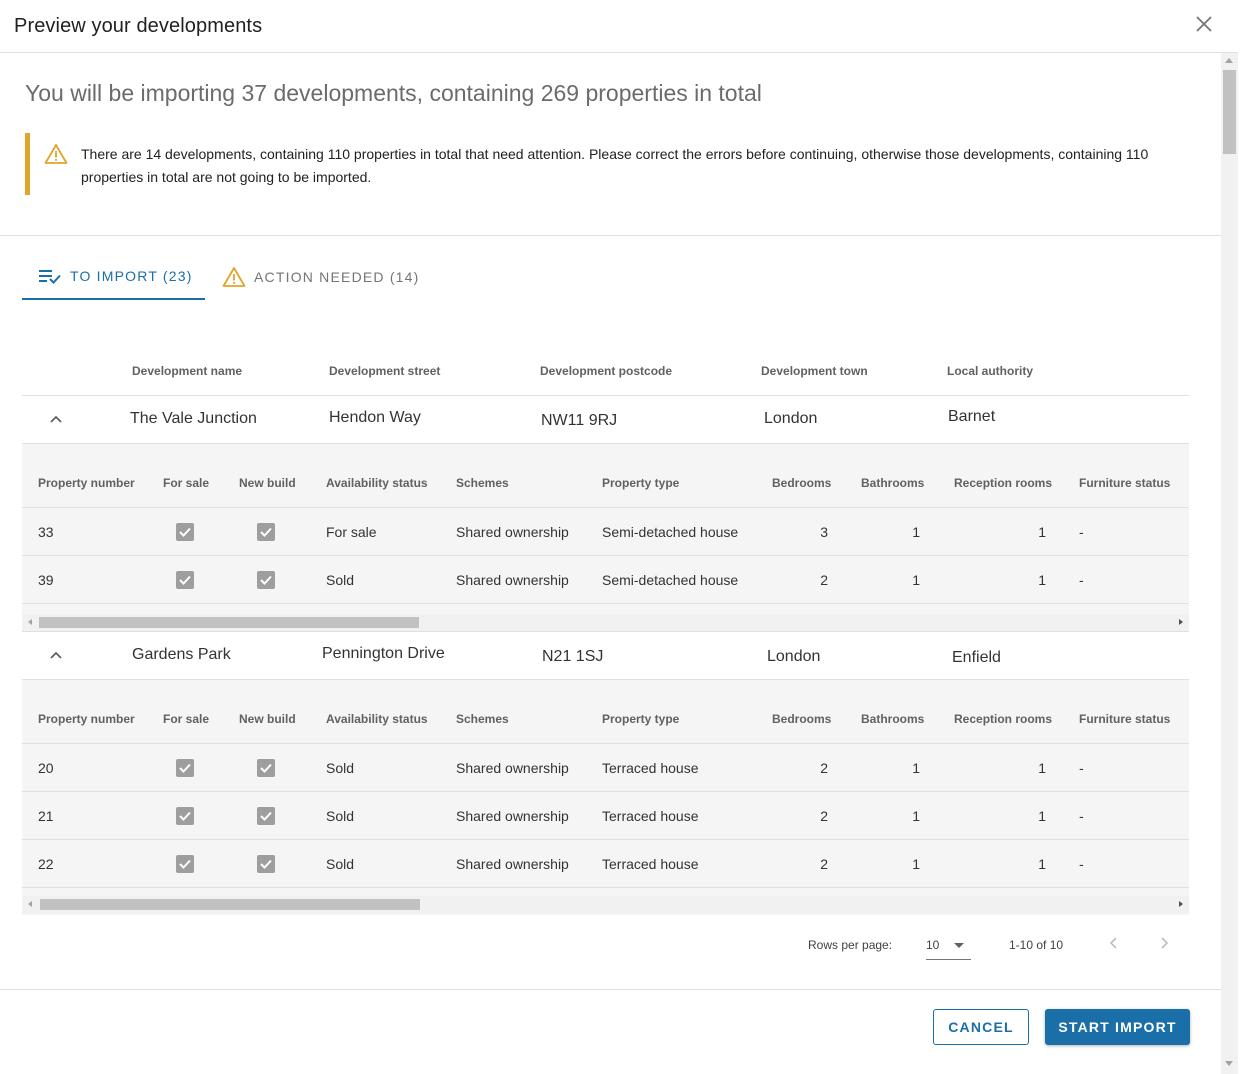  What do you see at coordinates (50, 276) in the screenshot?
I see `list-check-icon` at bounding box center [50, 276].